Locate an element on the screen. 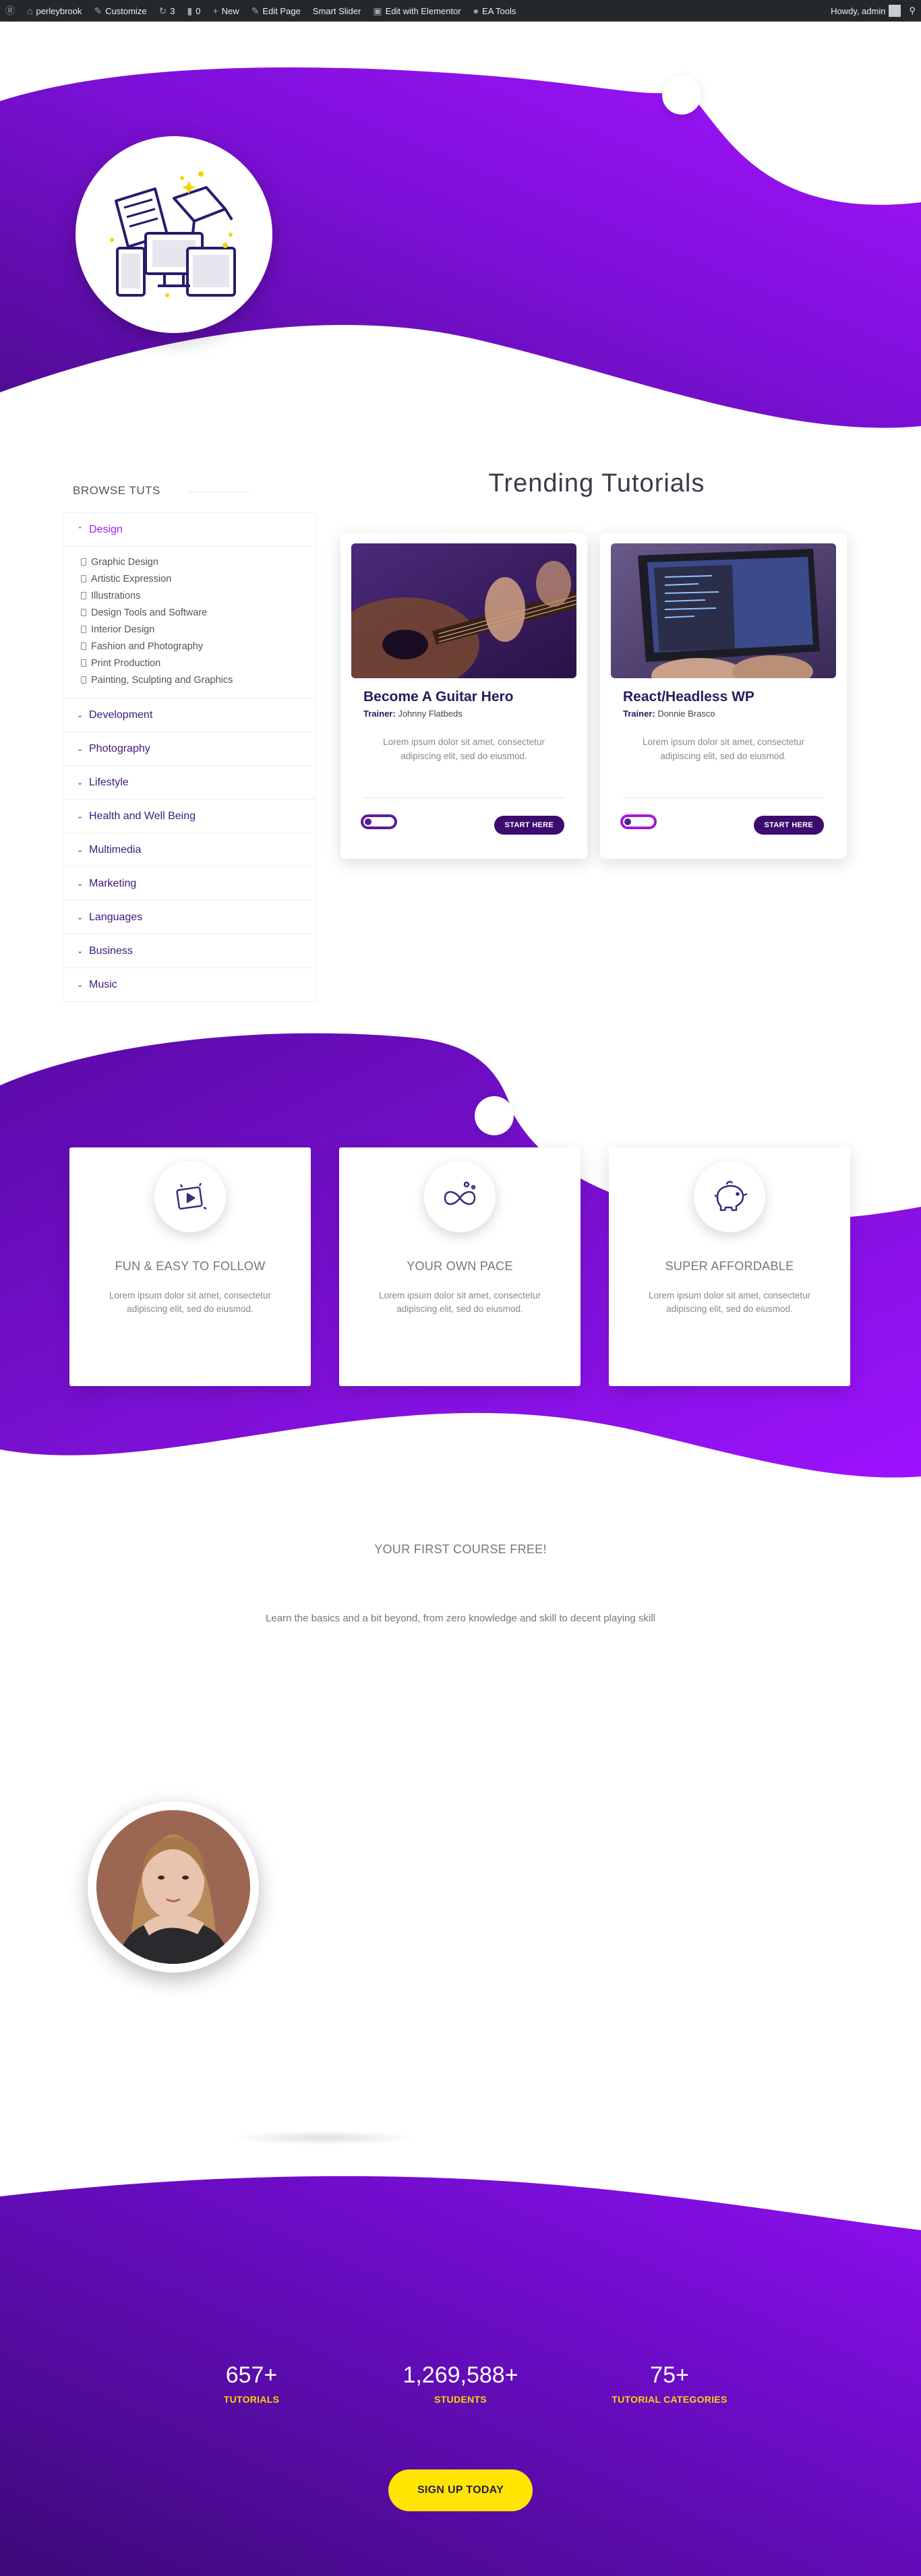 The width and height of the screenshot is (921, 2576). decorative-dot is located at coordinates (494, 1115).